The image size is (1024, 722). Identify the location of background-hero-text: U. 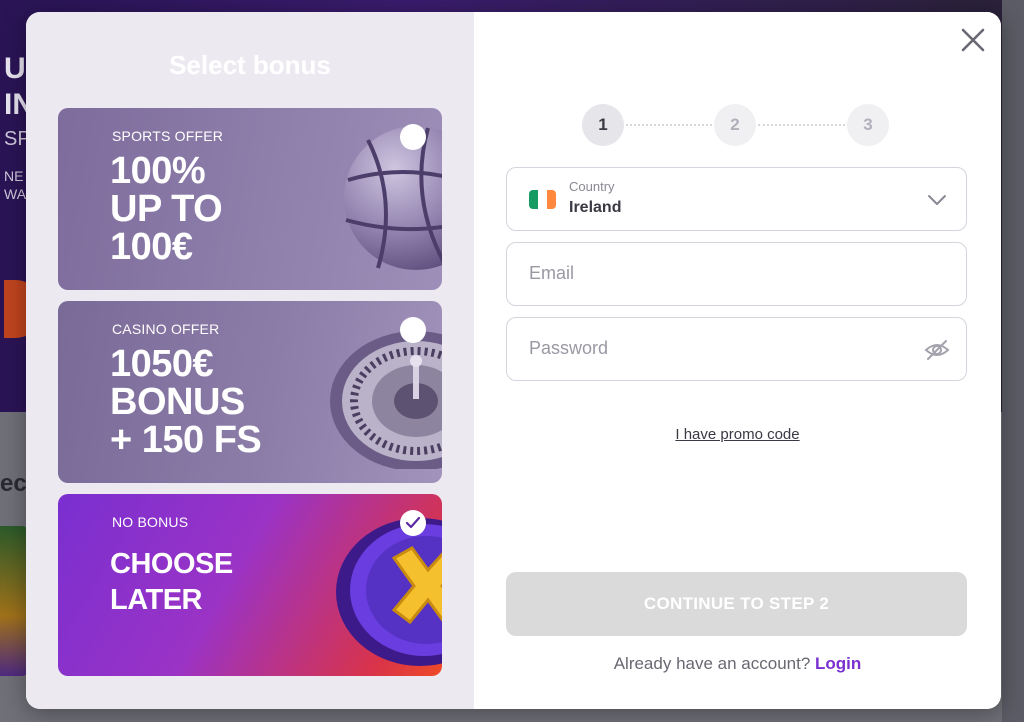
(15, 68).